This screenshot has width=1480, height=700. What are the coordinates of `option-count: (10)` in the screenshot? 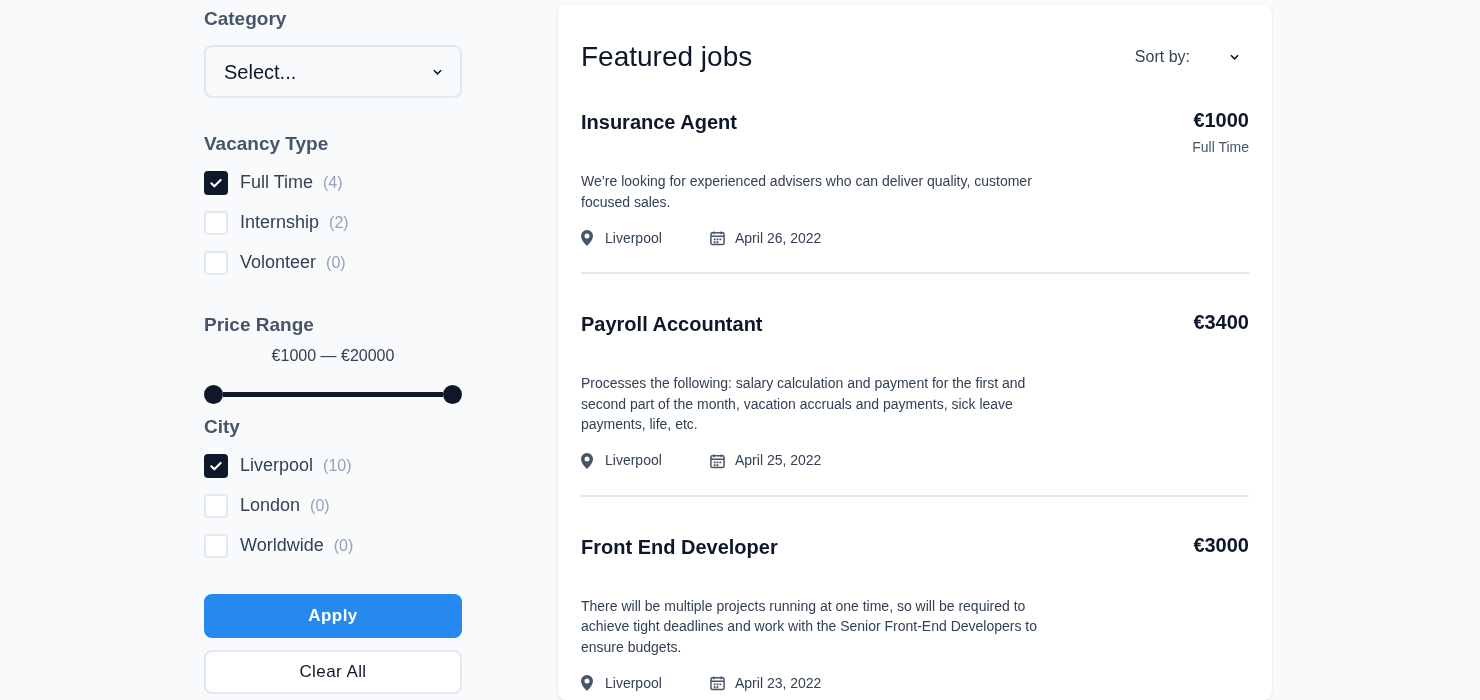 It's located at (337, 465).